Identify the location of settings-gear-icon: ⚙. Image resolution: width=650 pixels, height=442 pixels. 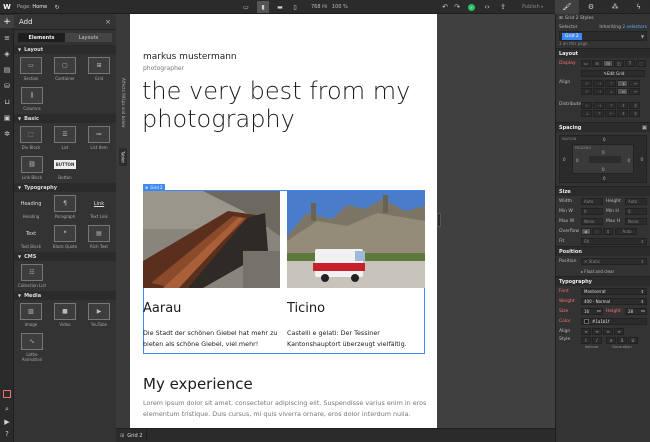
(591, 7).